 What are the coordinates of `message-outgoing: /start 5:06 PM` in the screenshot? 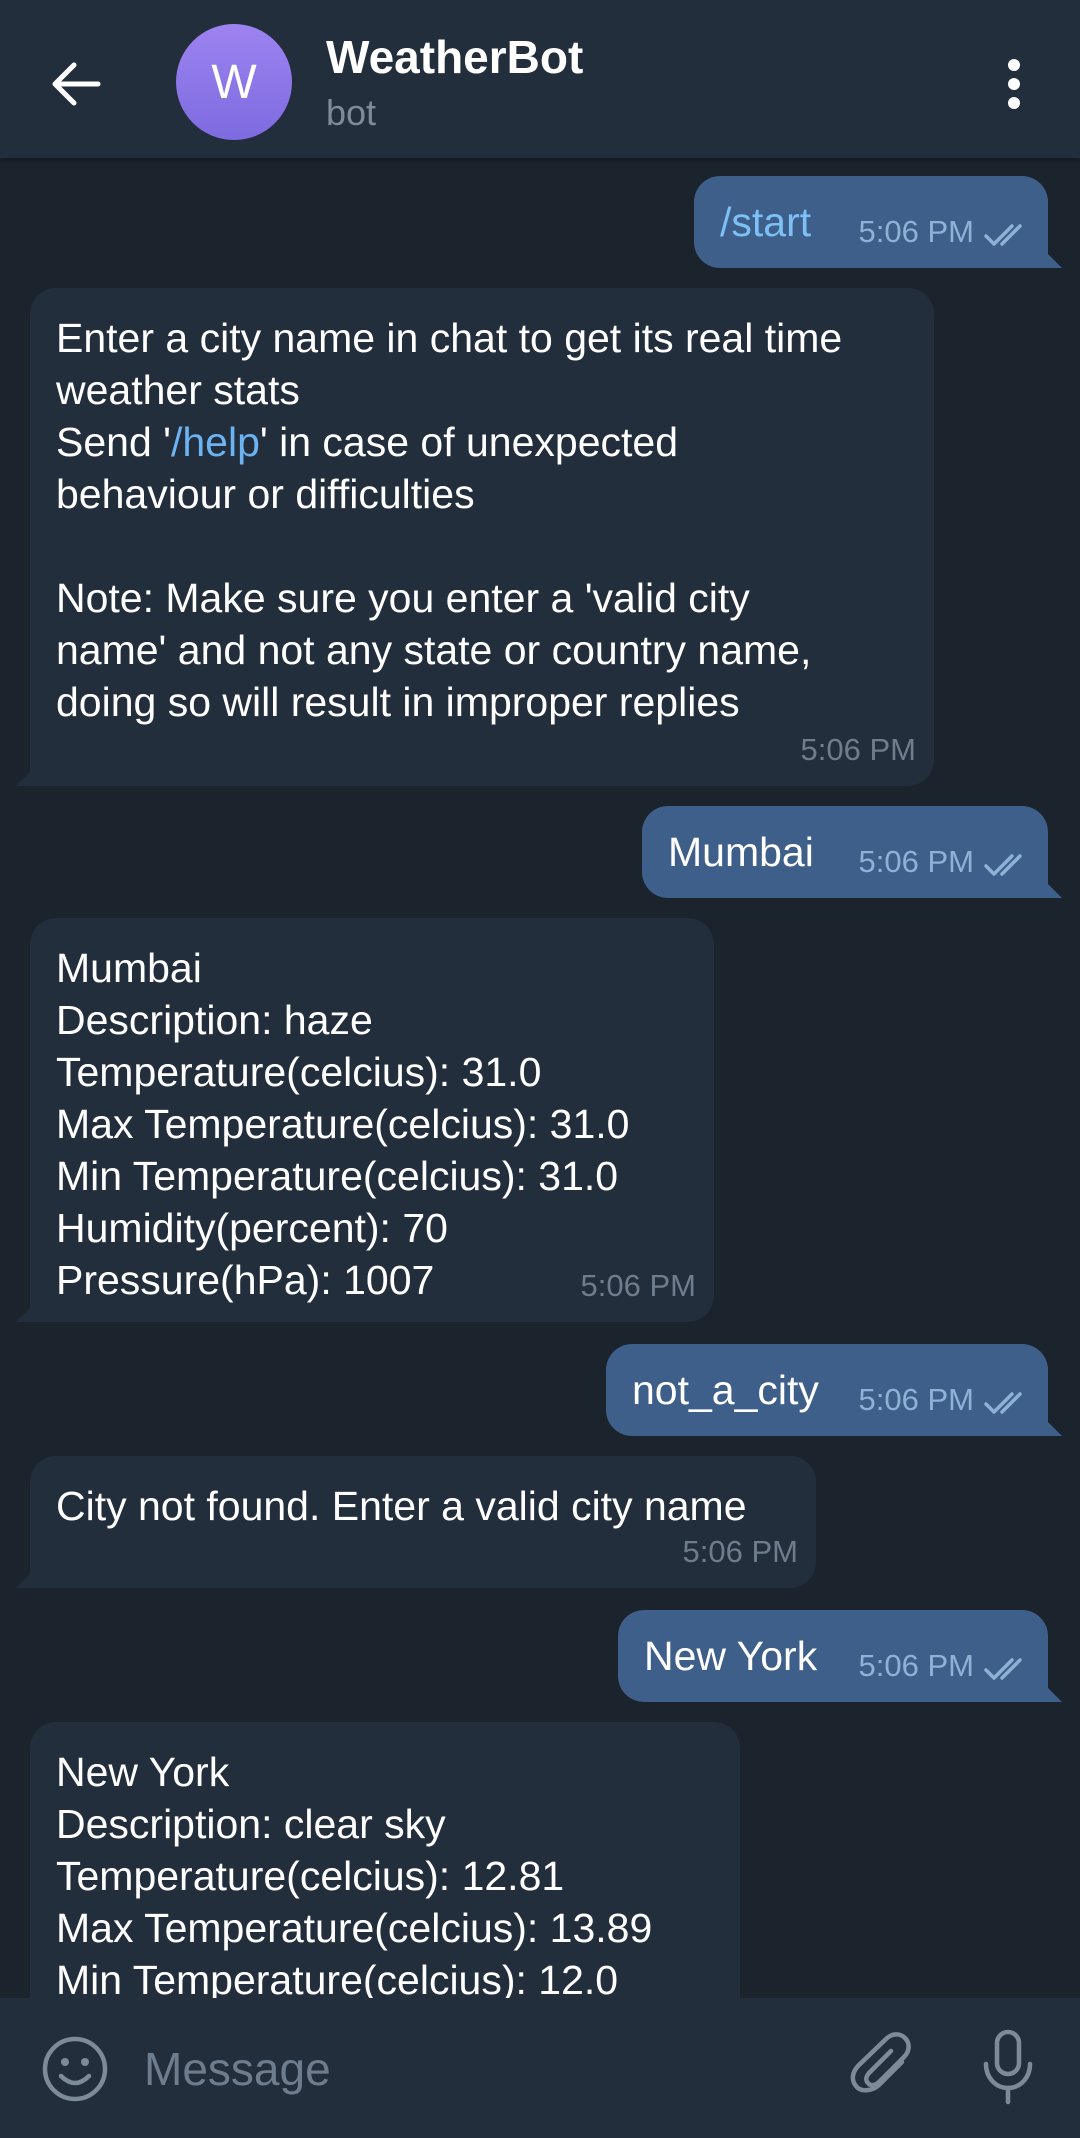 It's located at (878, 222).